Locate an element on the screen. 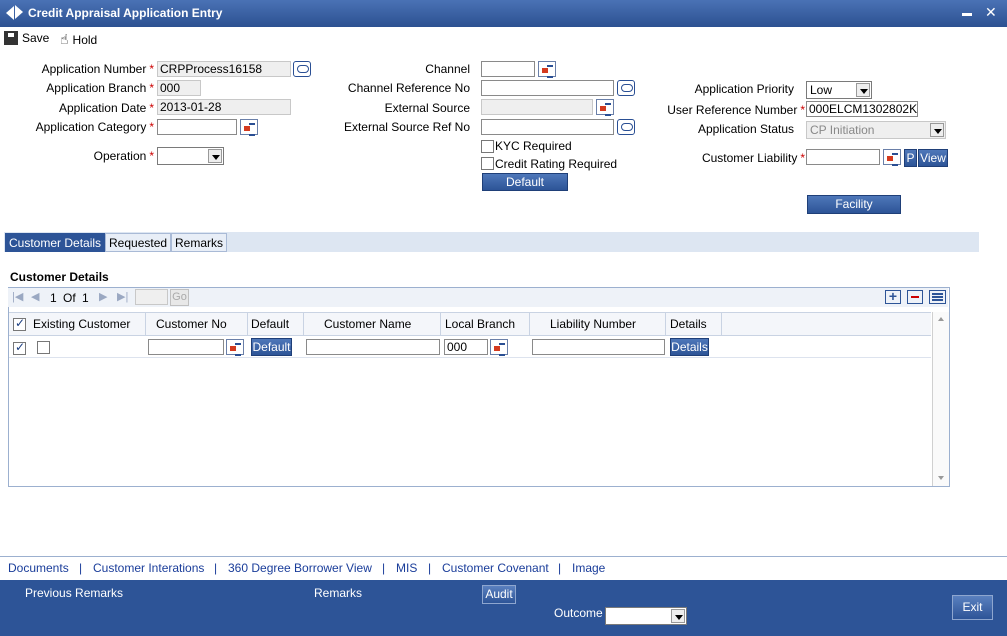 Image resolution: width=1007 pixels, height=636 pixels. tab-remarks: Remarks is located at coordinates (199, 242).